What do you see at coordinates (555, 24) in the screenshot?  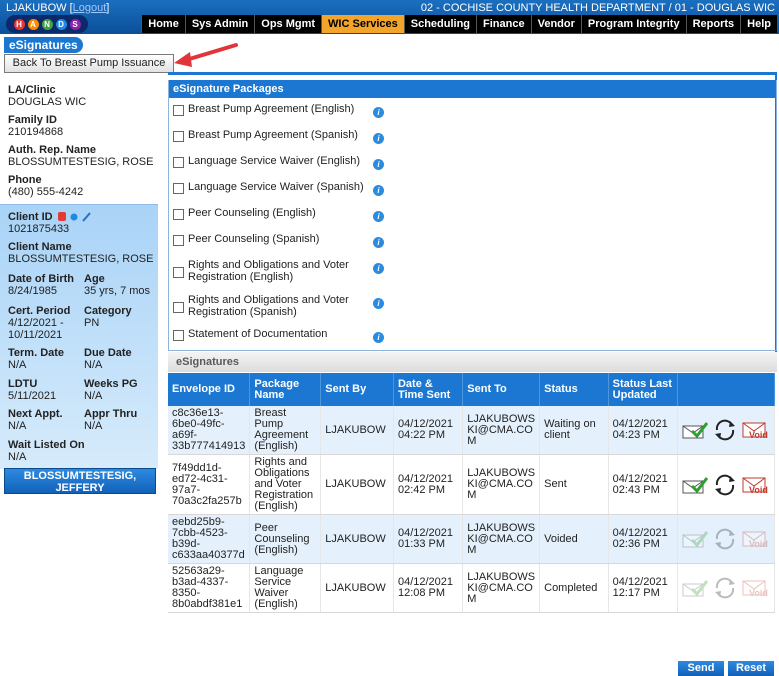 I see `menu-vendor: Vendor` at bounding box center [555, 24].